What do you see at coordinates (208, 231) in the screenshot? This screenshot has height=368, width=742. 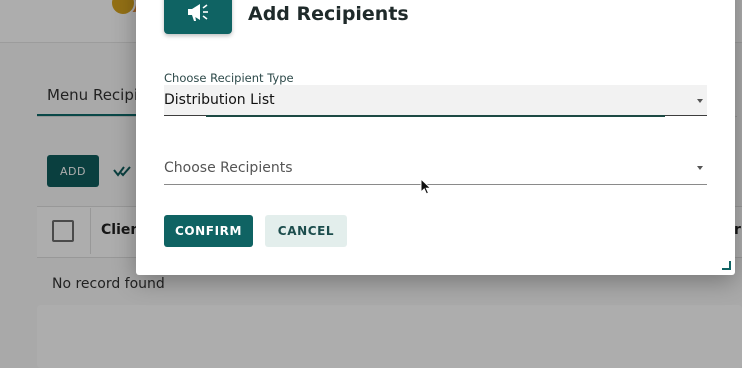 I see `confirm-button: CONFIRM` at bounding box center [208, 231].